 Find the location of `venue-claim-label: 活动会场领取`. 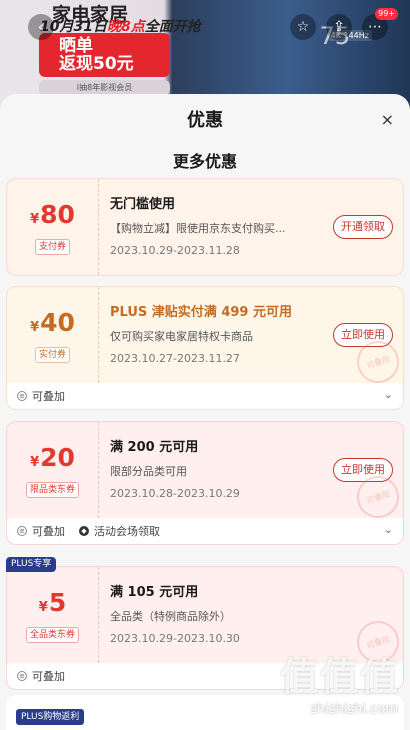

venue-claim-label: 活动会场领取 is located at coordinates (127, 531).